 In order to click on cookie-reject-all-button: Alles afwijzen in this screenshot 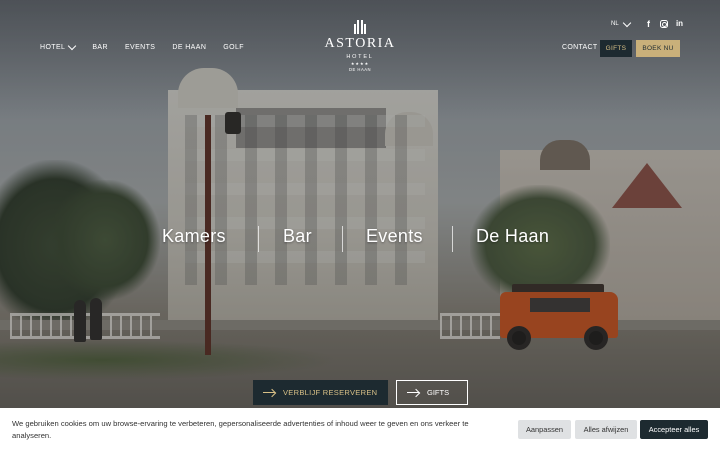, I will do `click(606, 429)`.